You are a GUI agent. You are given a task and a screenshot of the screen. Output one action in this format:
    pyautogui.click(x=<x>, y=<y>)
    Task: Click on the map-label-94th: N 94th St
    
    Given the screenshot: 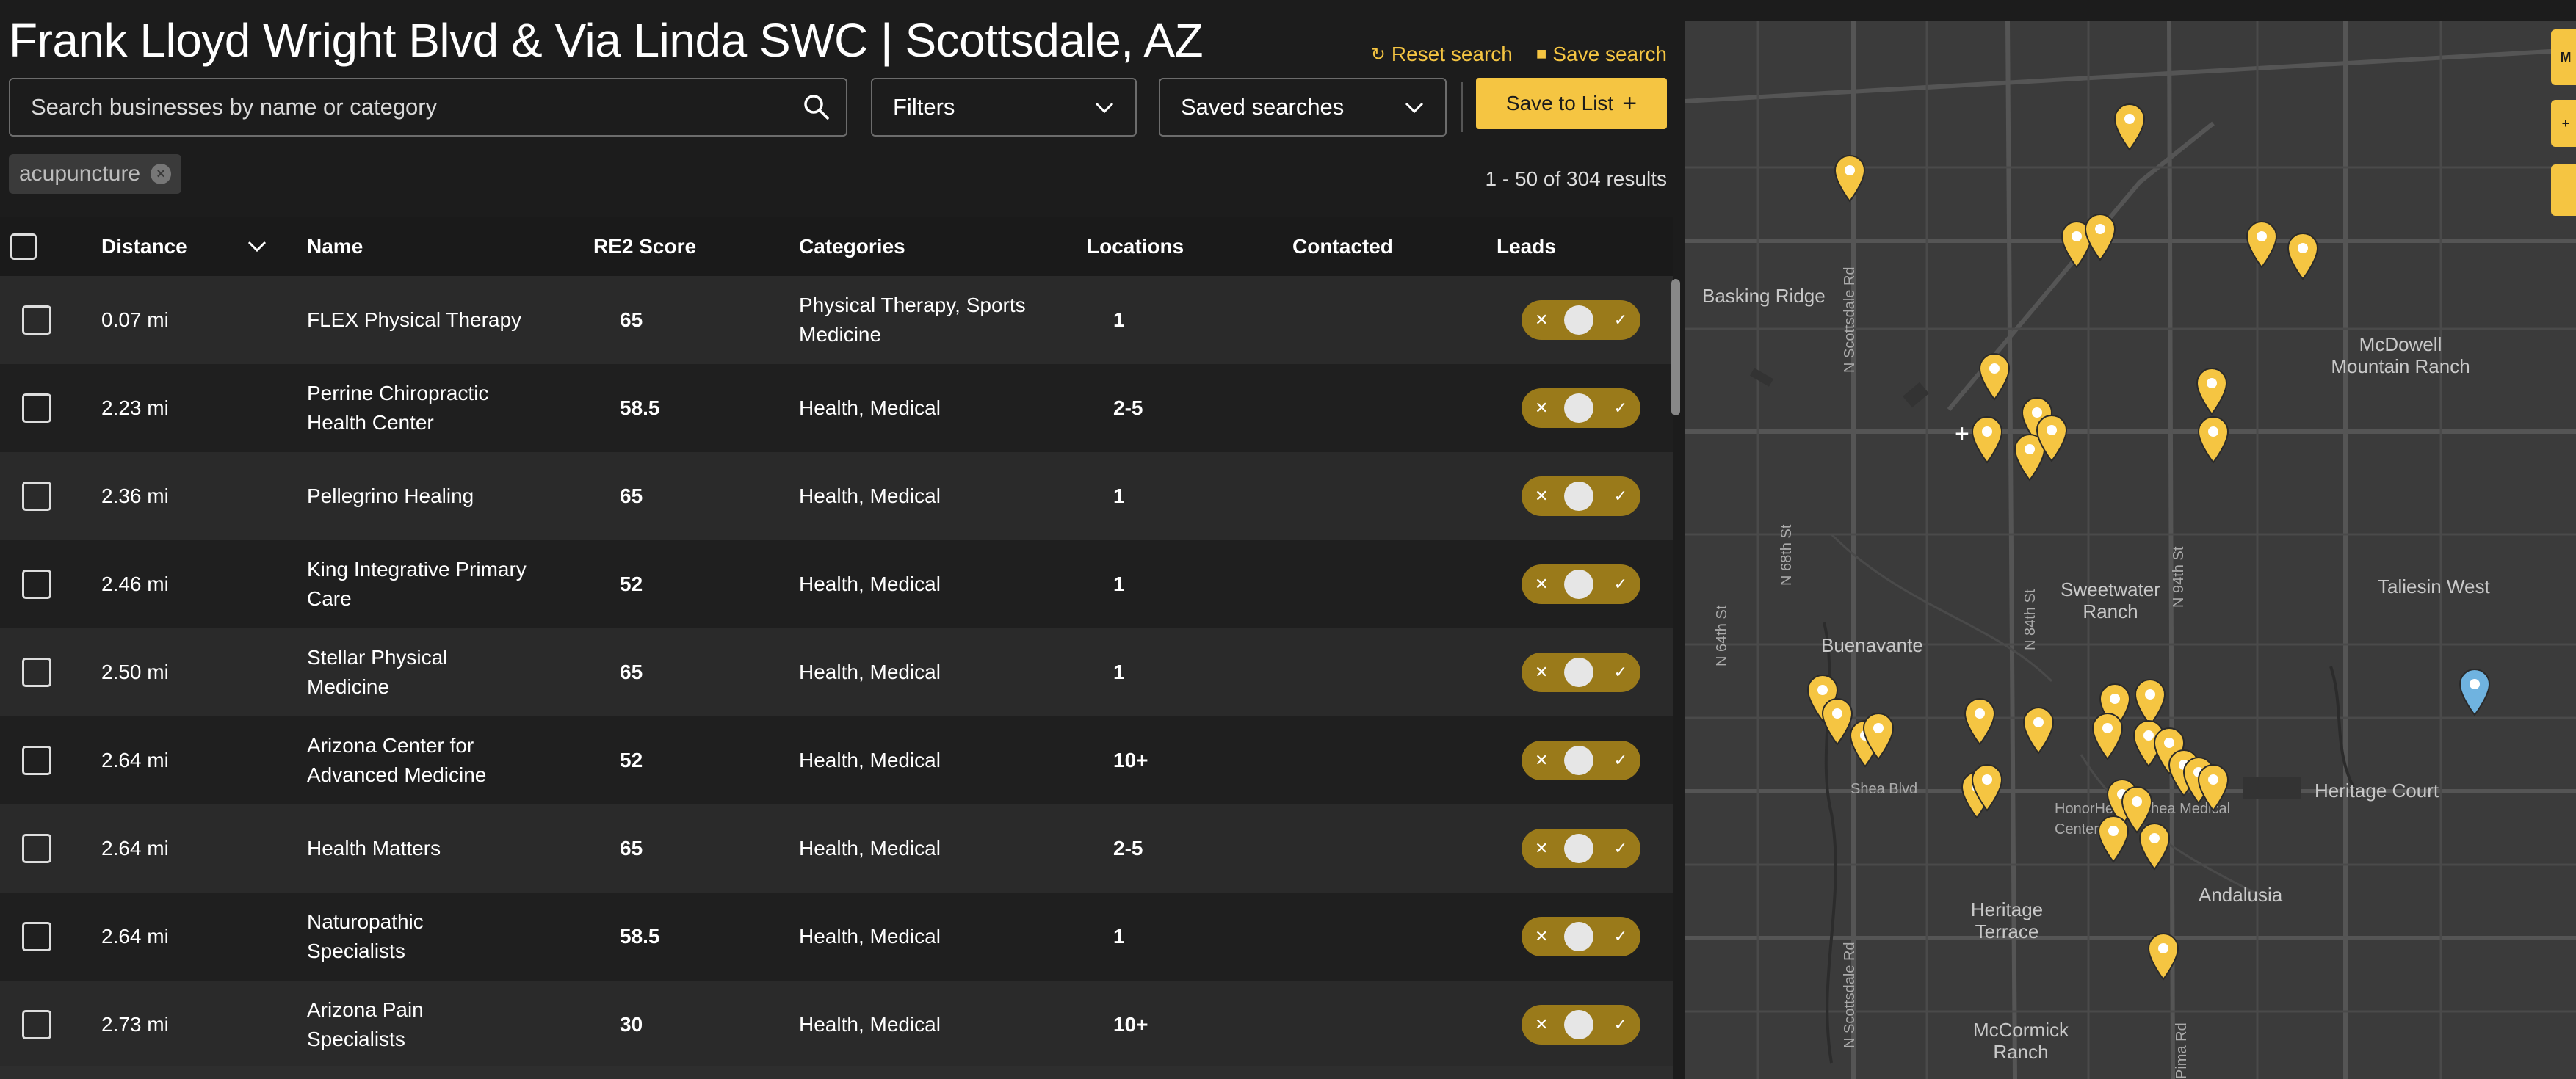 What is the action you would take?
    pyautogui.click(x=2179, y=577)
    